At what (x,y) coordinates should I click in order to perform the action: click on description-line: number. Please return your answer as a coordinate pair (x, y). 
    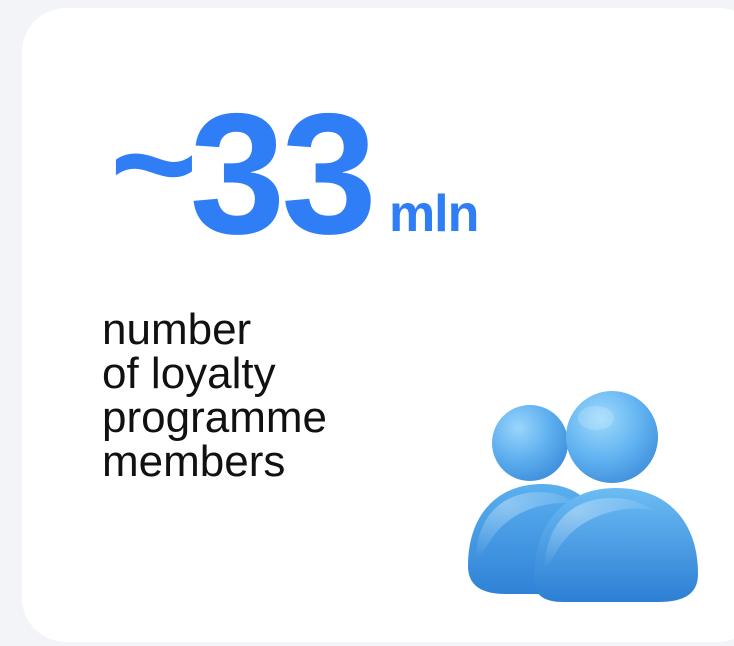
    Looking at the image, I should click on (177, 329).